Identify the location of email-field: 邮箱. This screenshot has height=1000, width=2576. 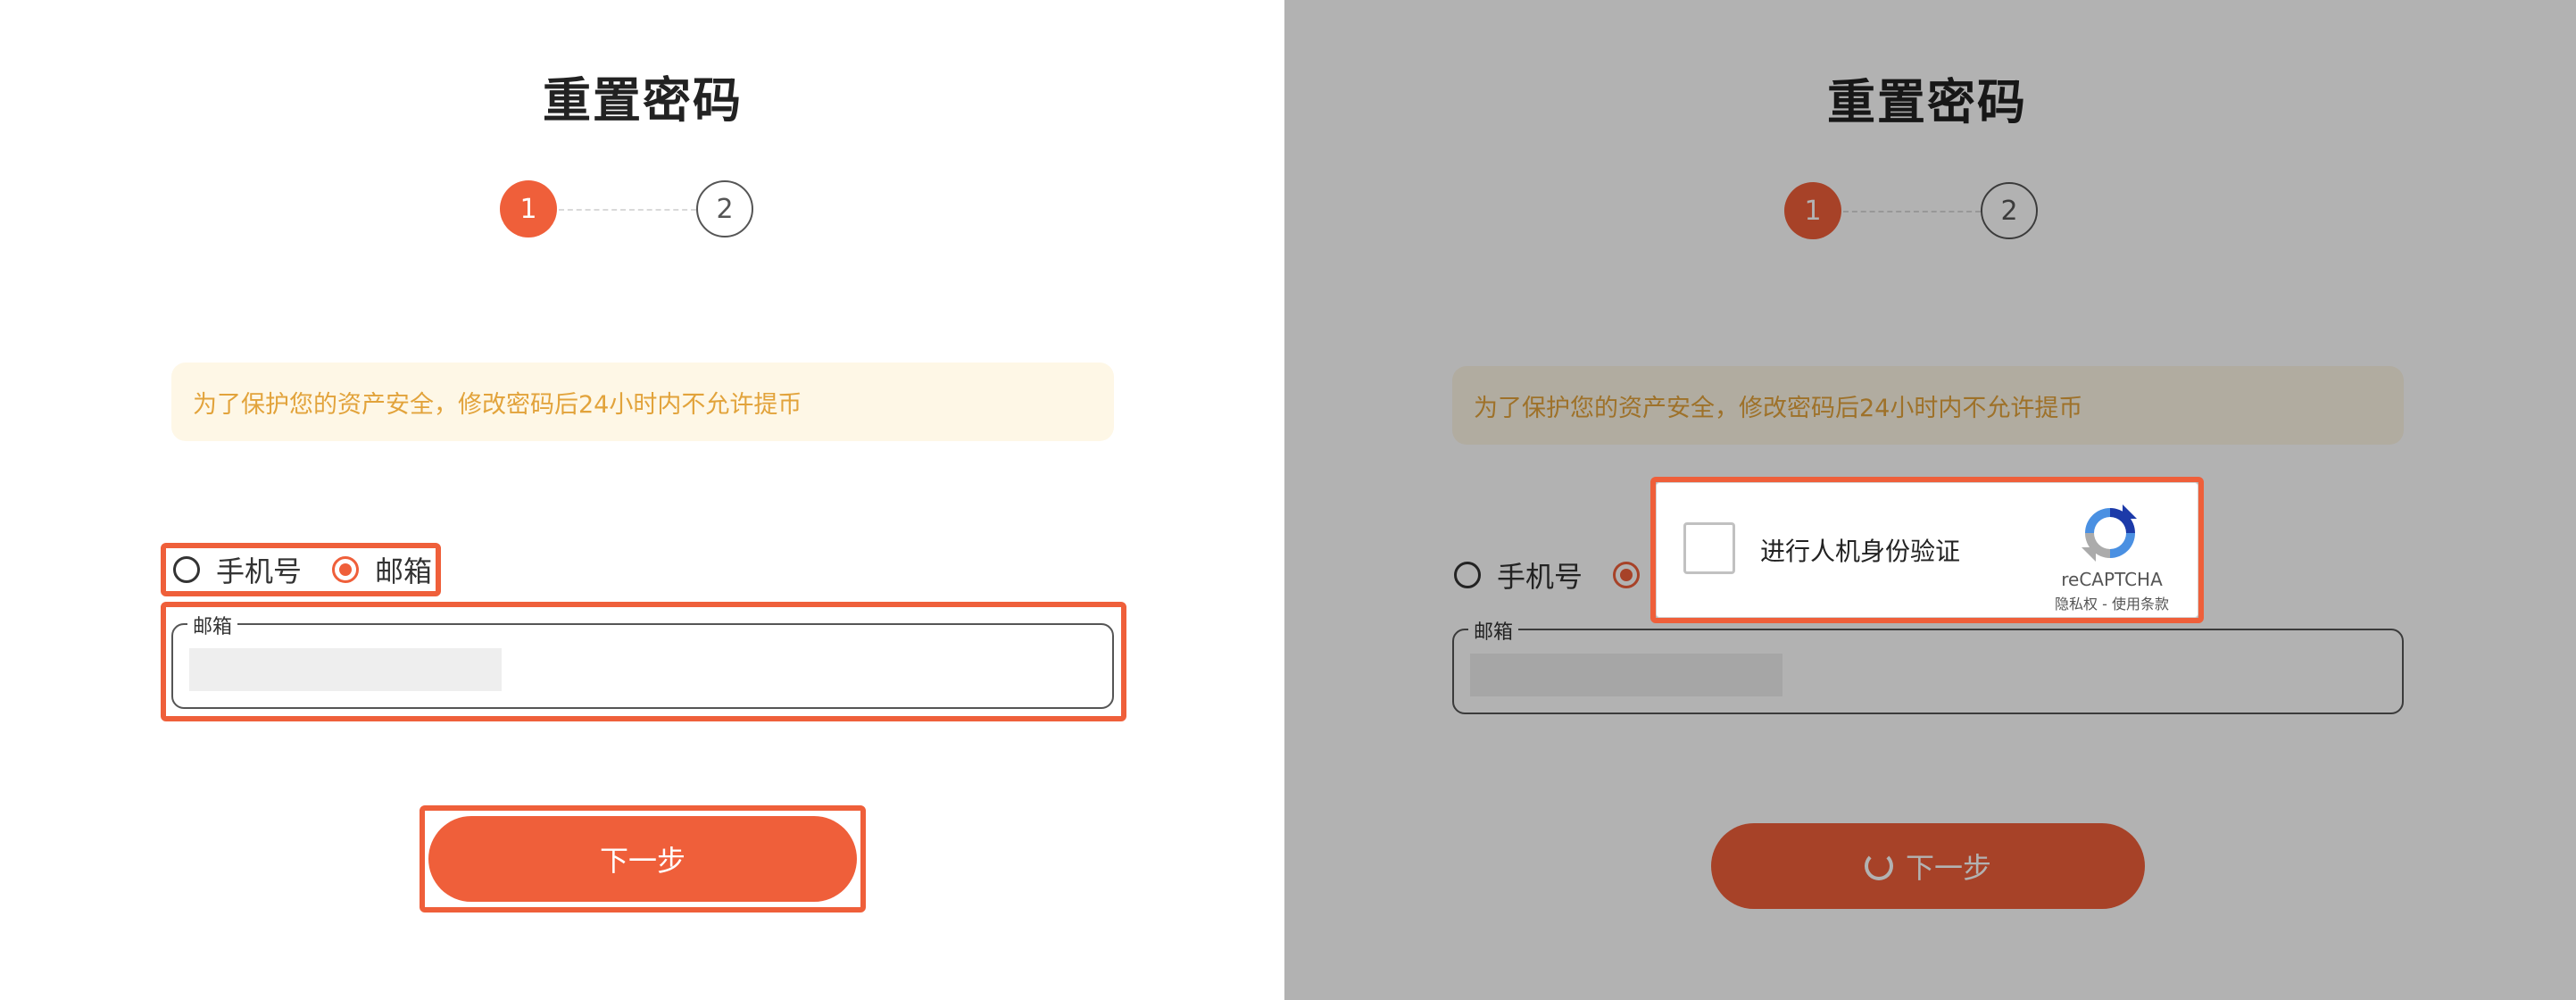
(643, 660).